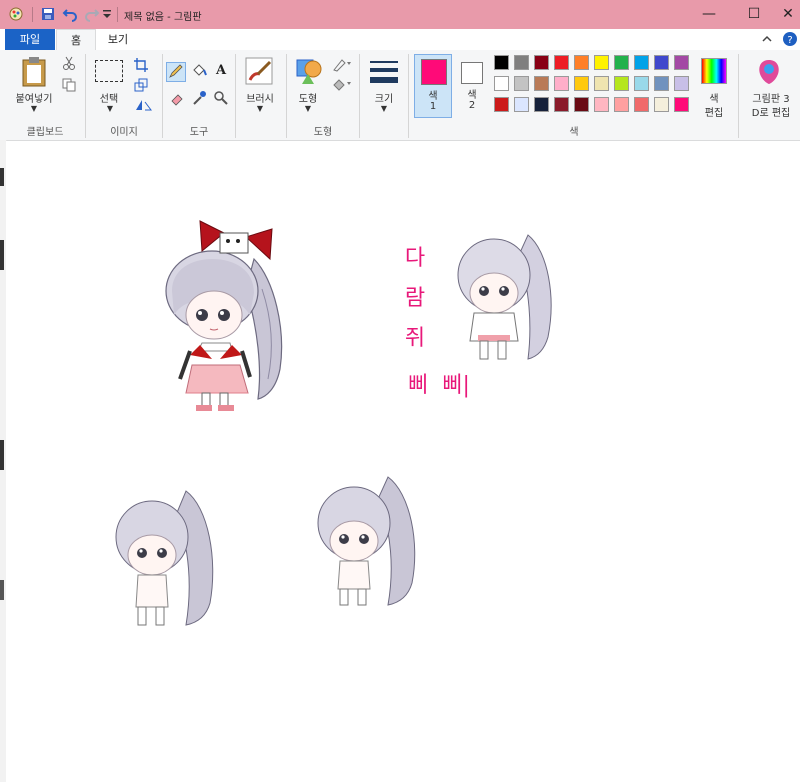  Describe the element at coordinates (472, 105) in the screenshot. I see `color2-number: 2` at that location.